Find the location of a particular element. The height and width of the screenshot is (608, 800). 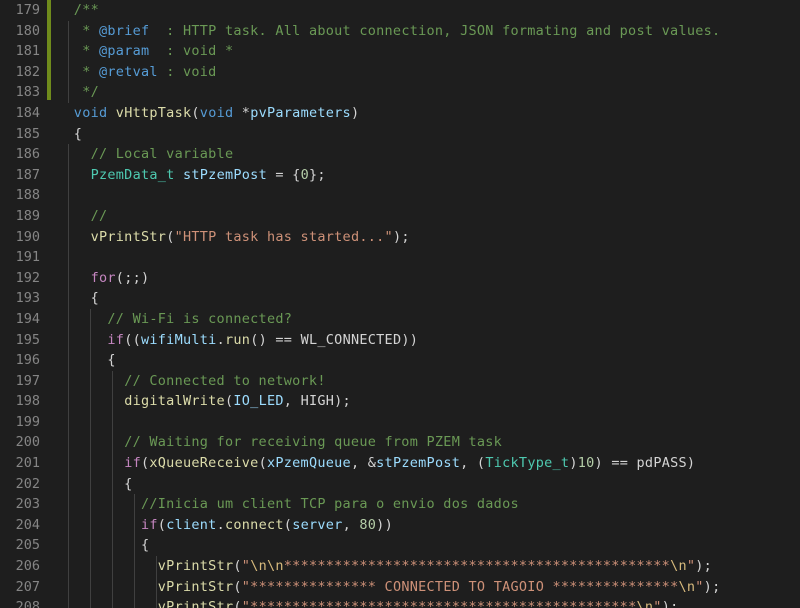

line-number: 192 is located at coordinates (27, 277).